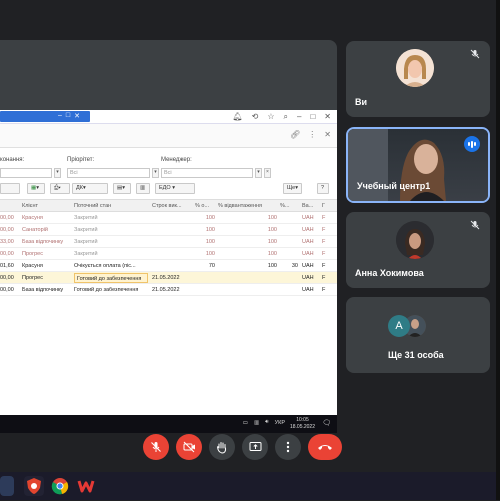 This screenshot has width=500, height=501. What do you see at coordinates (295, 134) in the screenshot?
I see `link-icon: 🔗︎` at bounding box center [295, 134].